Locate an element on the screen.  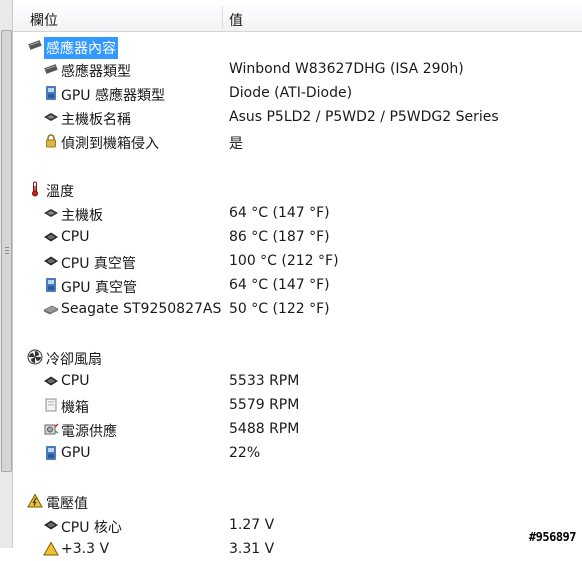
item-value: 5533 RPM is located at coordinates (264, 381).